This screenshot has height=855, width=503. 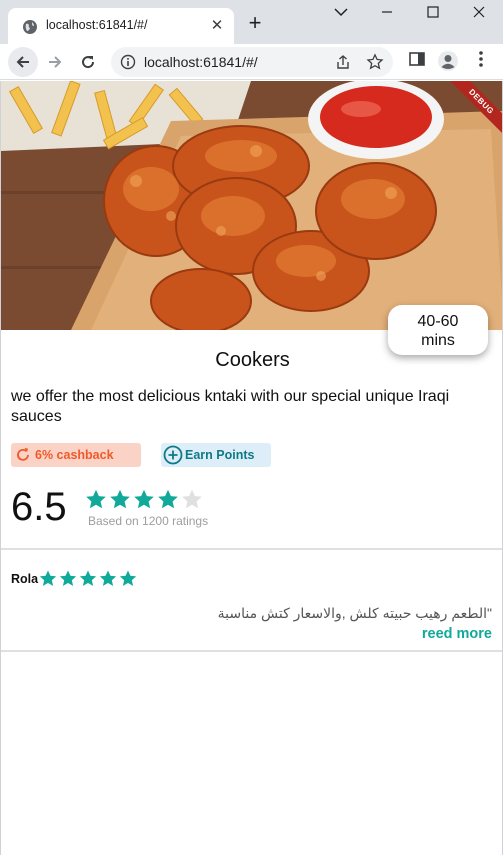 I want to click on restaurant-name: Cookers, so click(x=252, y=360).